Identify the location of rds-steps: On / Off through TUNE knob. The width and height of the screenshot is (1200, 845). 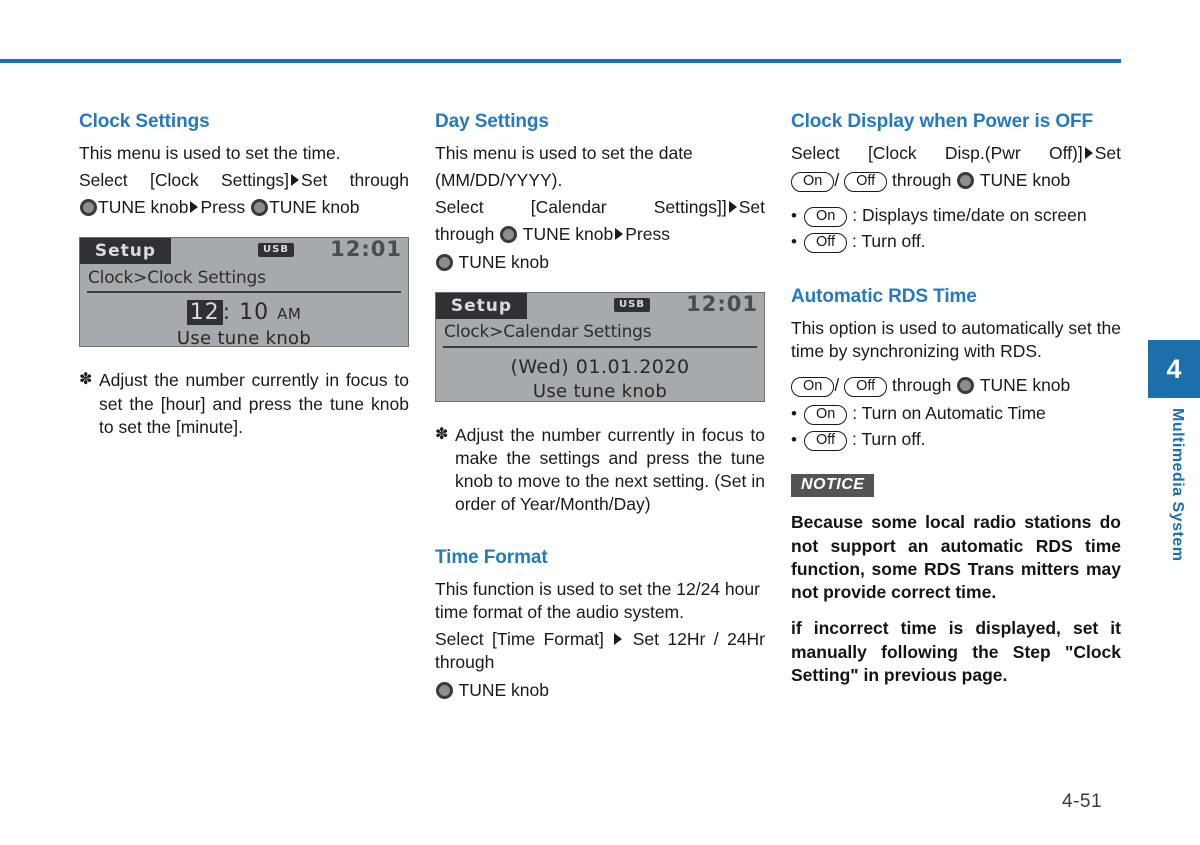
(956, 385).